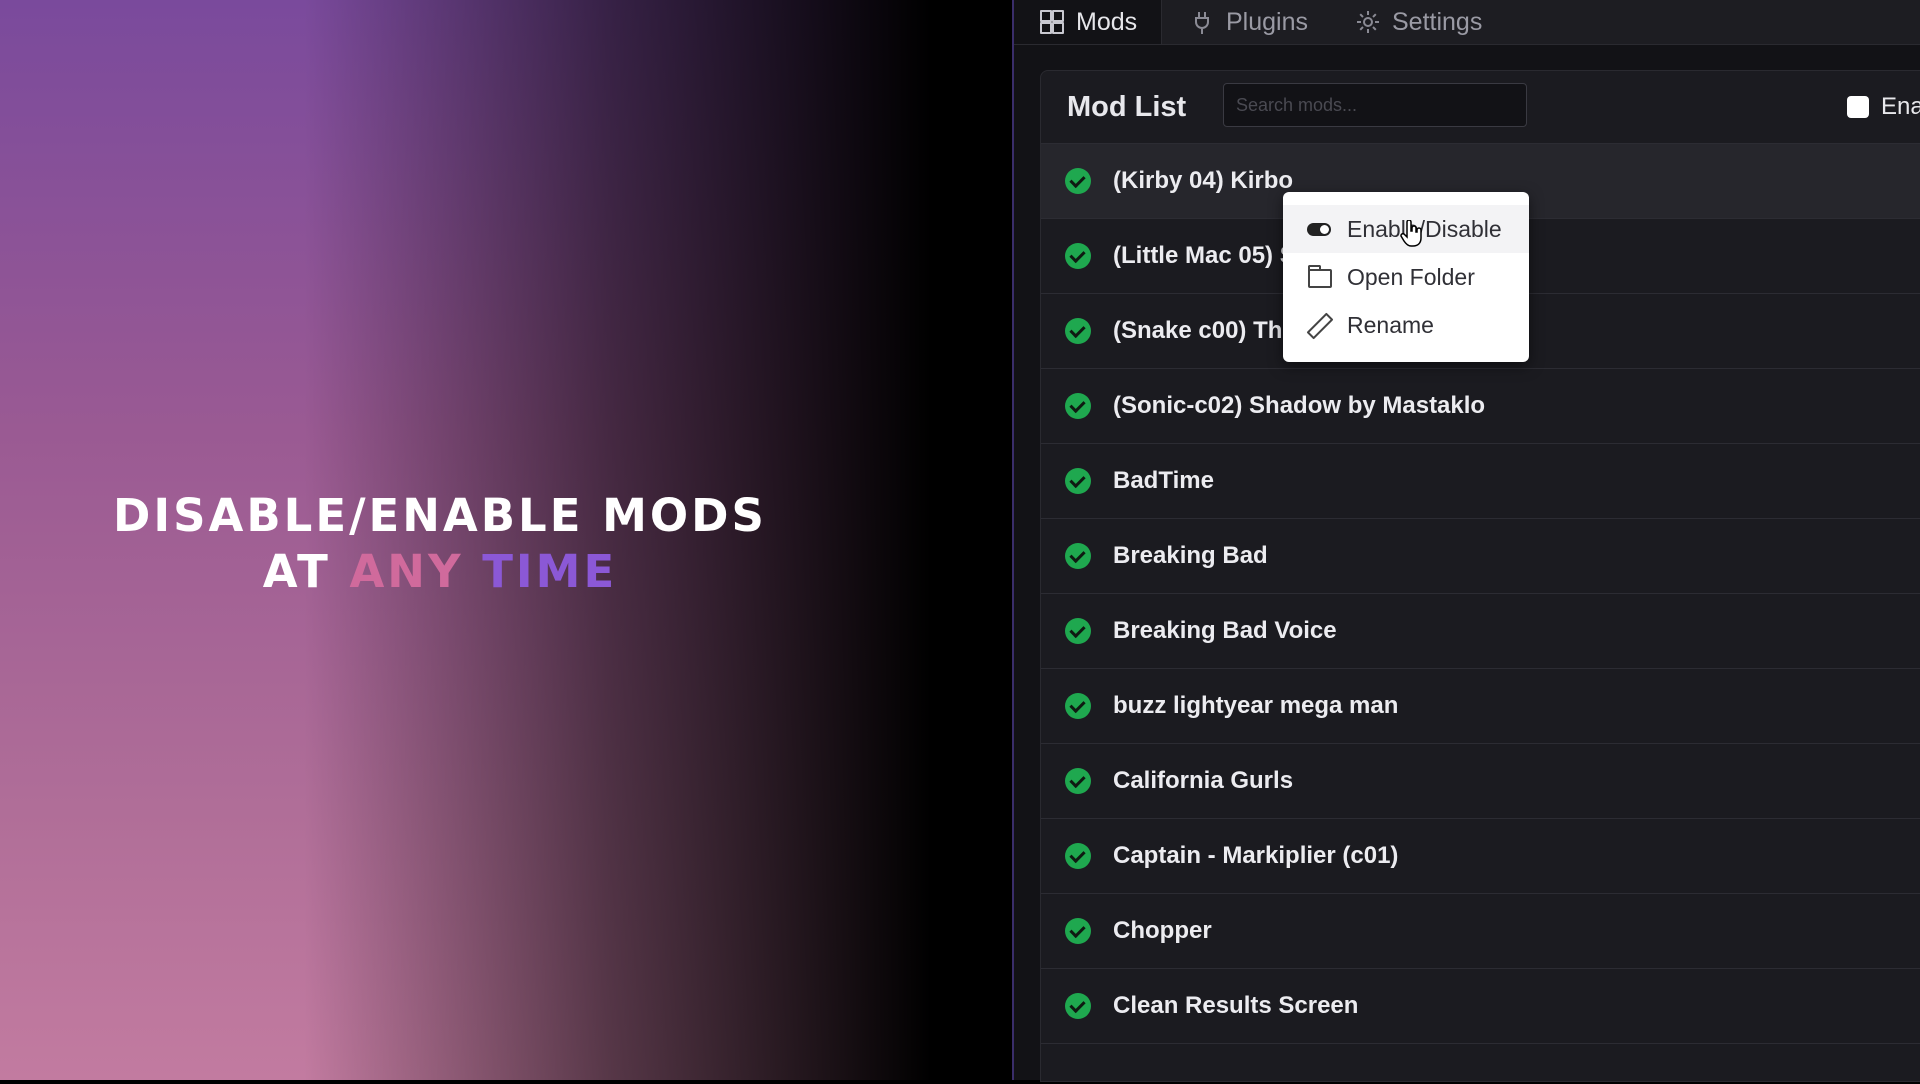 The width and height of the screenshot is (1920, 1084). What do you see at coordinates (1204, 255) in the screenshot?
I see `mod-name: (Little Mac 05) S` at bounding box center [1204, 255].